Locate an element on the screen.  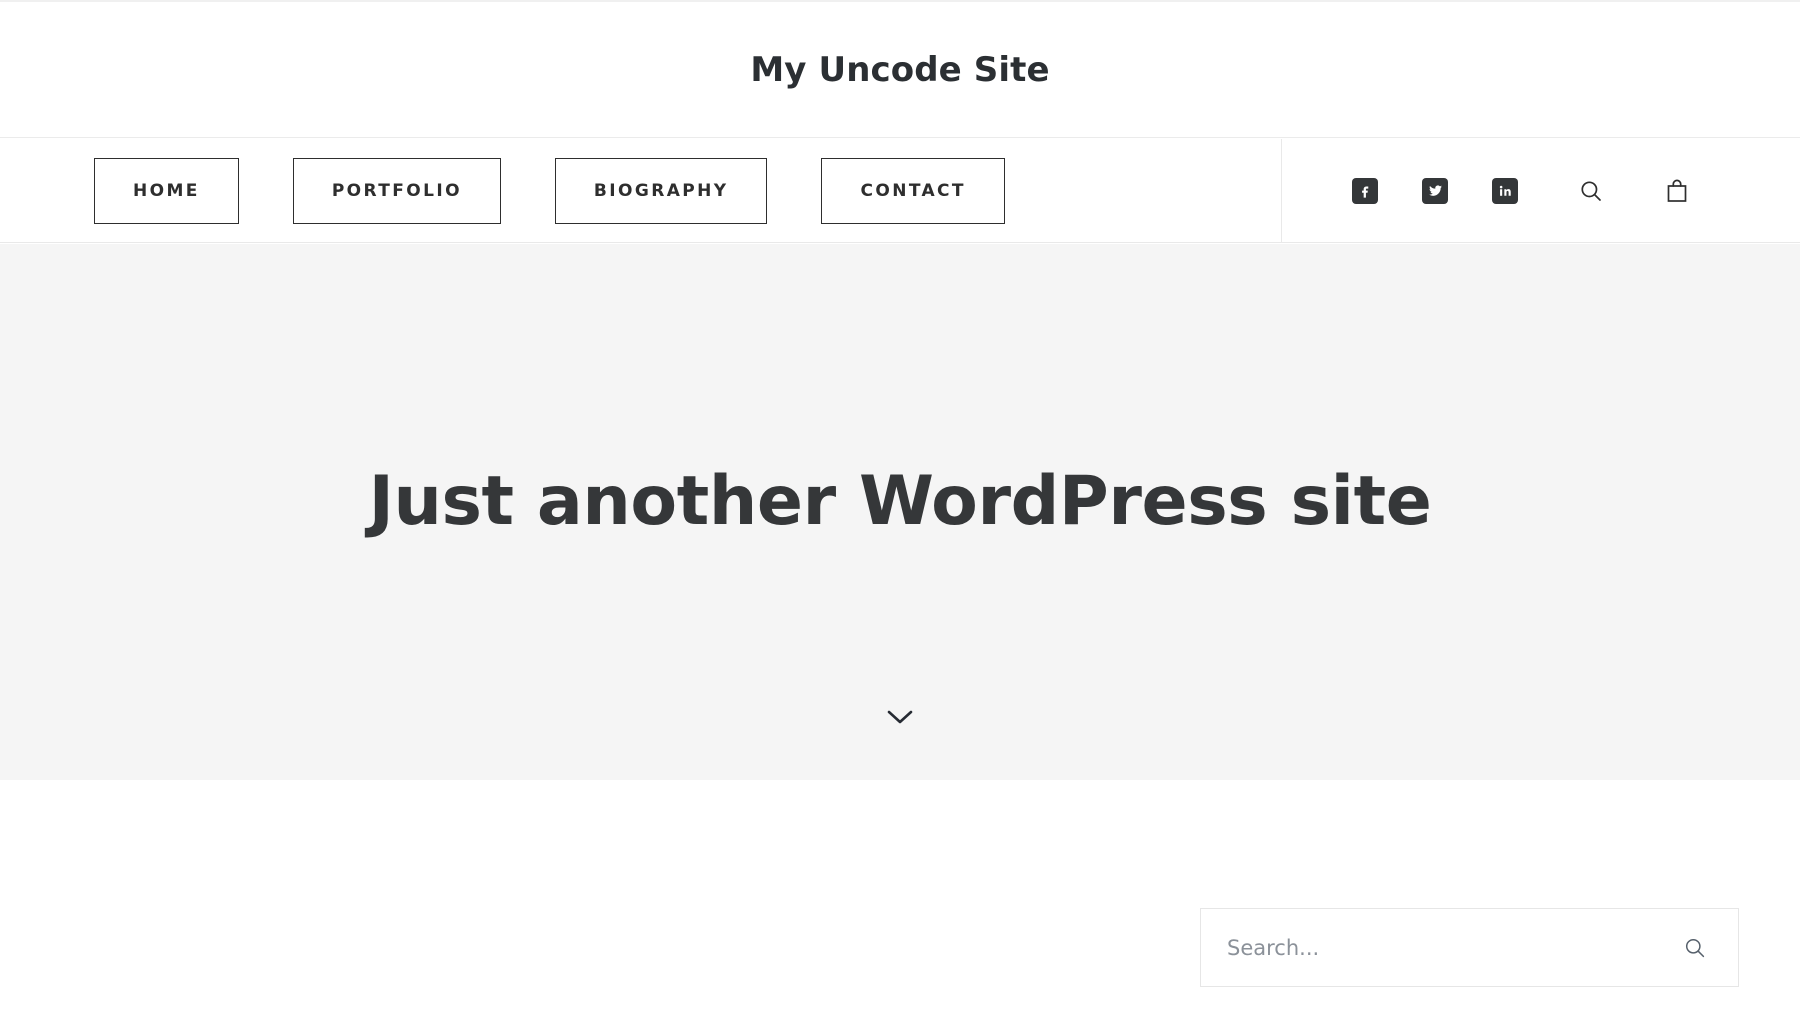
nav-item-portfolio-label: Portfolio is located at coordinates (396, 190).